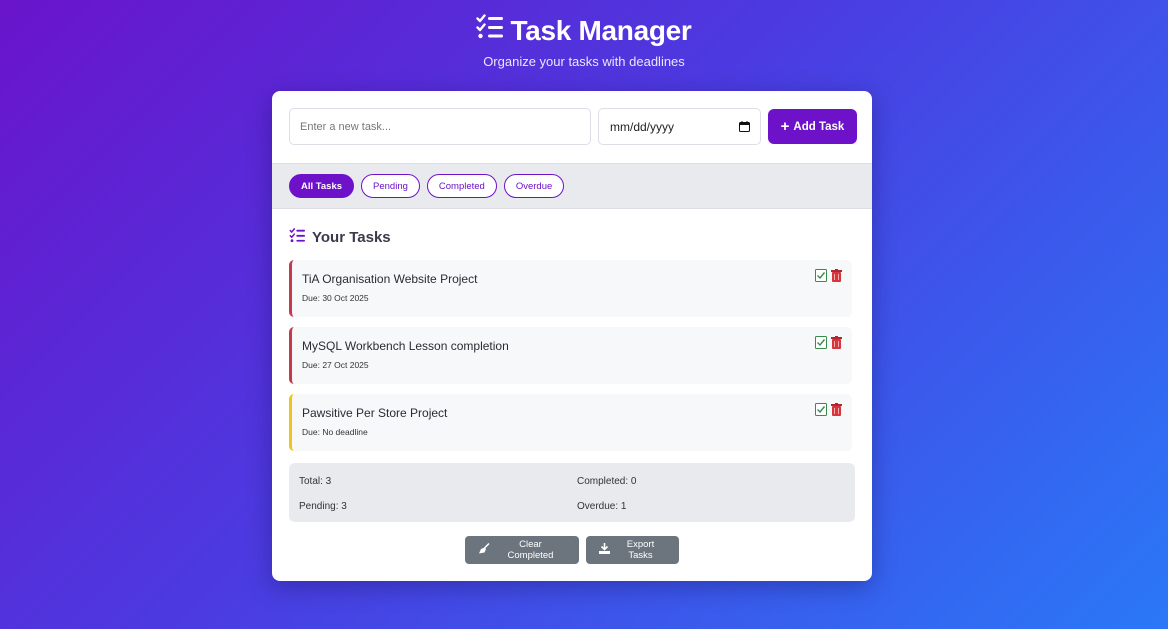  Describe the element at coordinates (640, 550) in the screenshot. I see `export-tasks-label: Export Tasks` at that location.